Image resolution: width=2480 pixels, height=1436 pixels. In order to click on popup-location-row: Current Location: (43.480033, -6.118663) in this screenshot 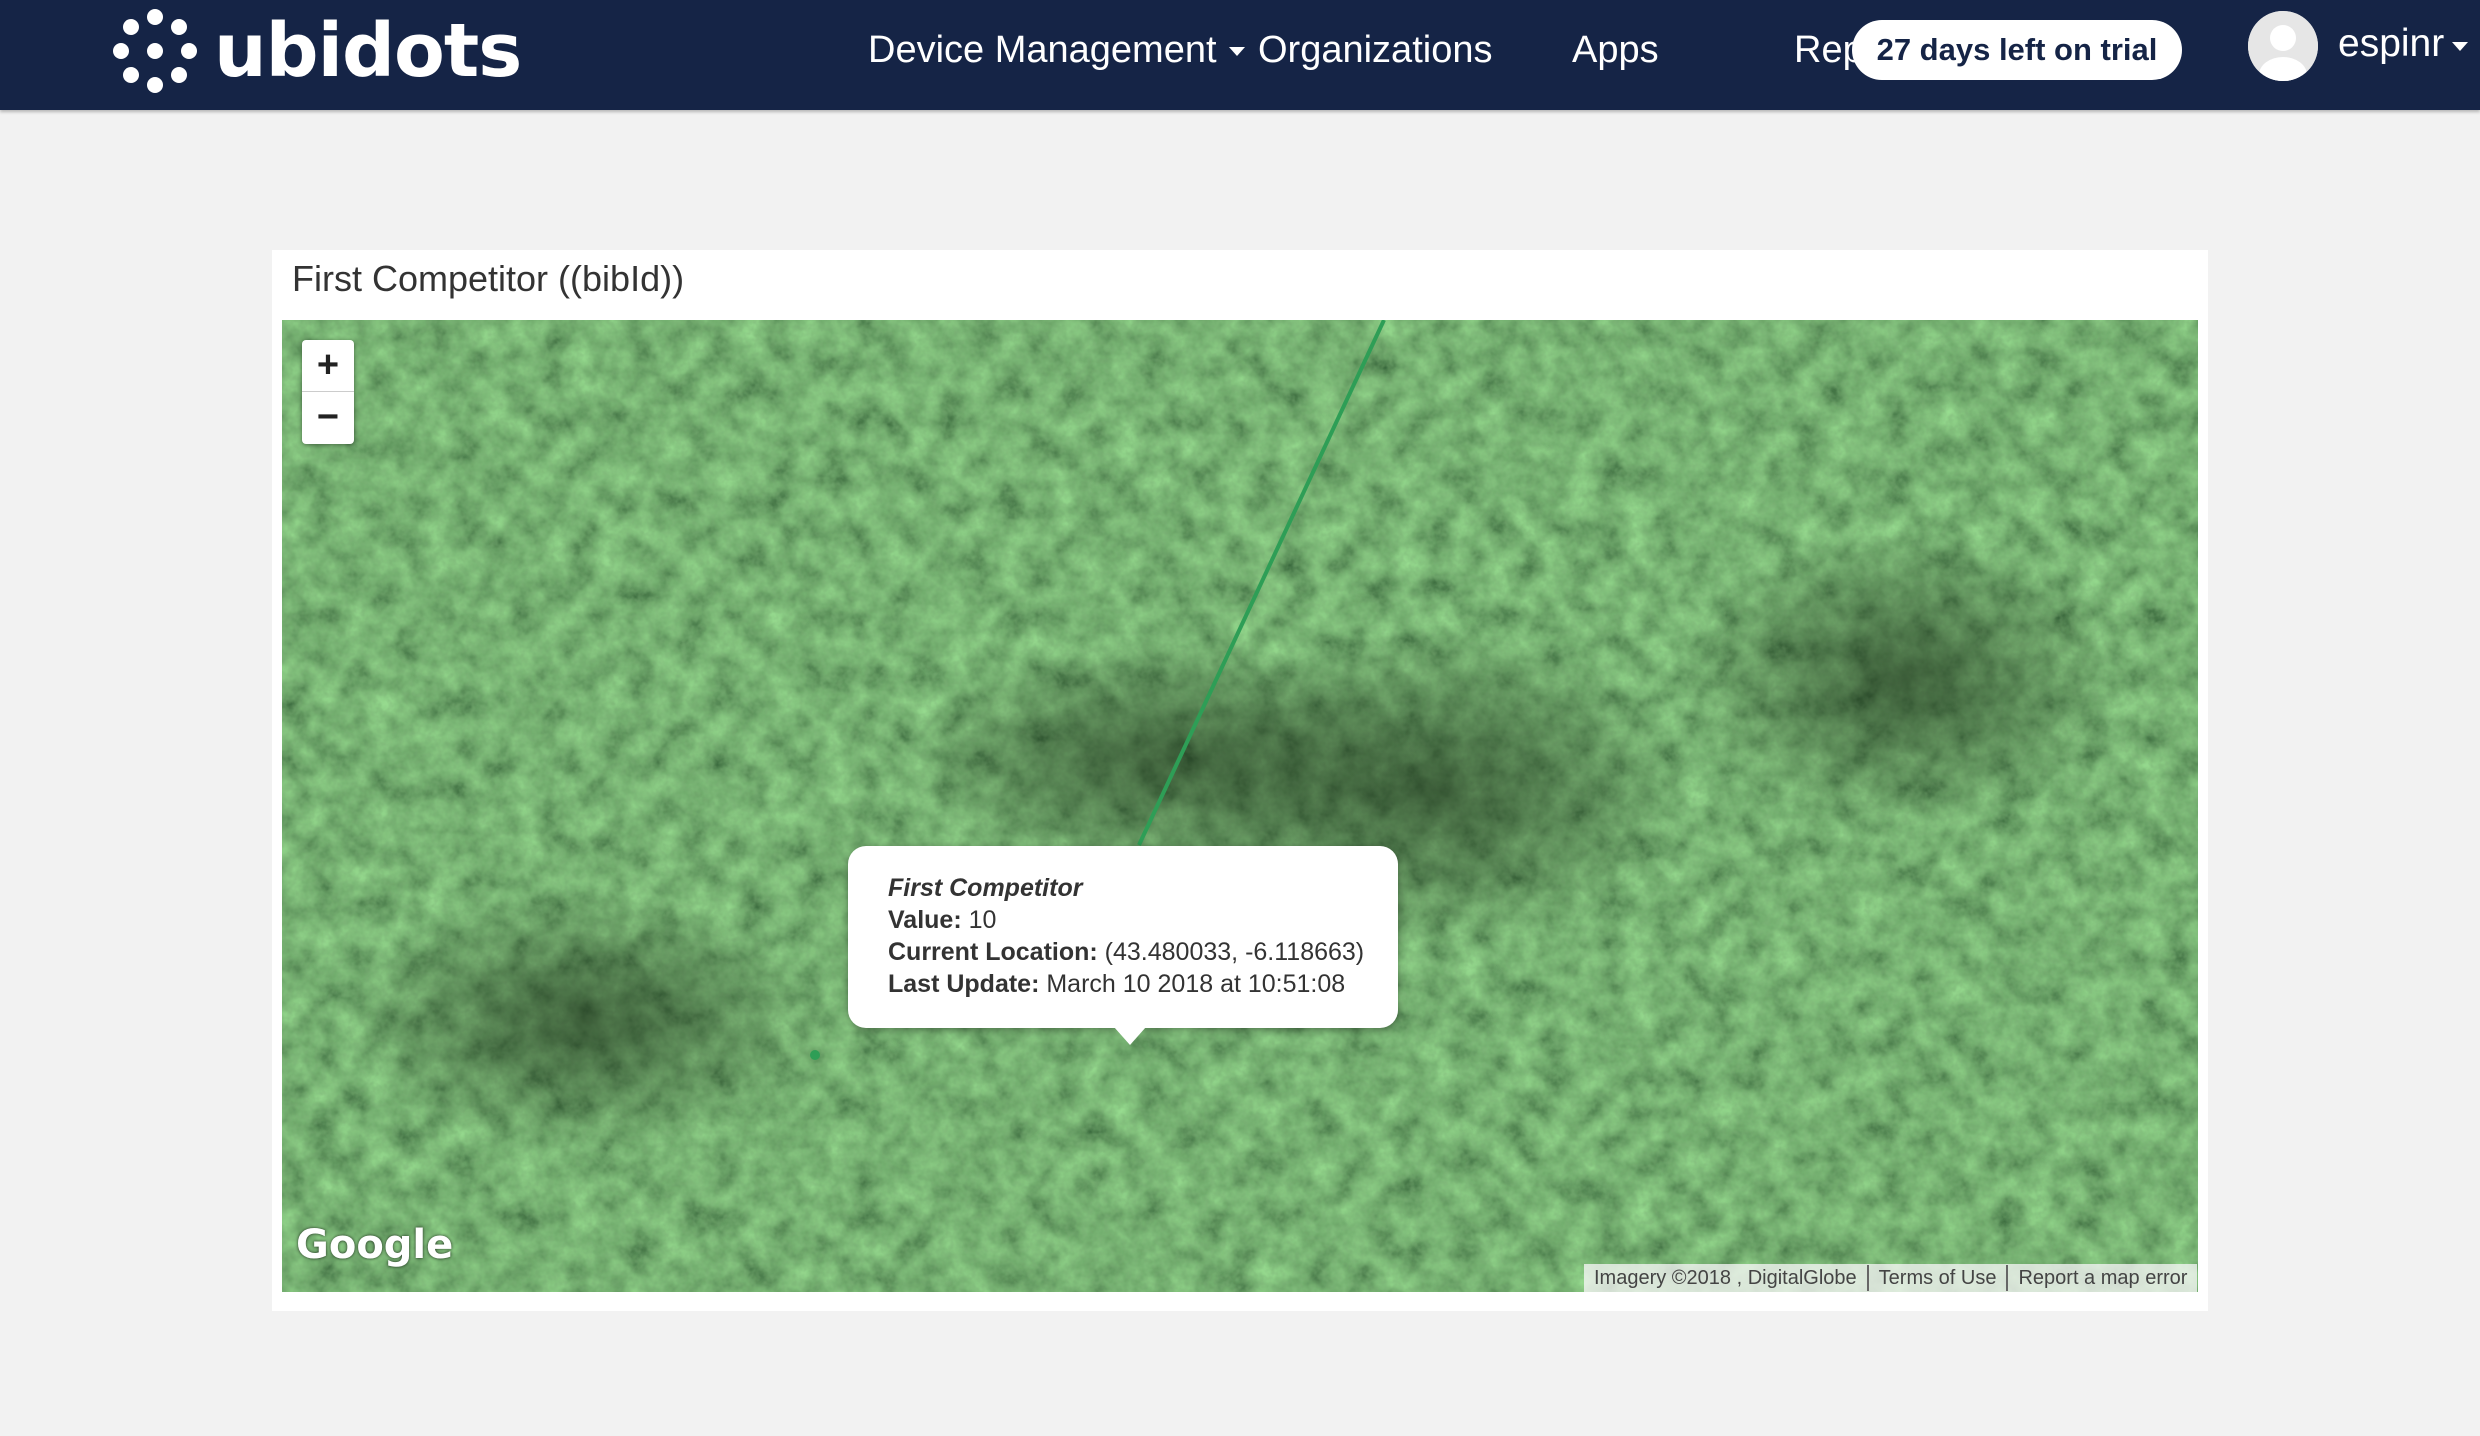, I will do `click(1126, 952)`.